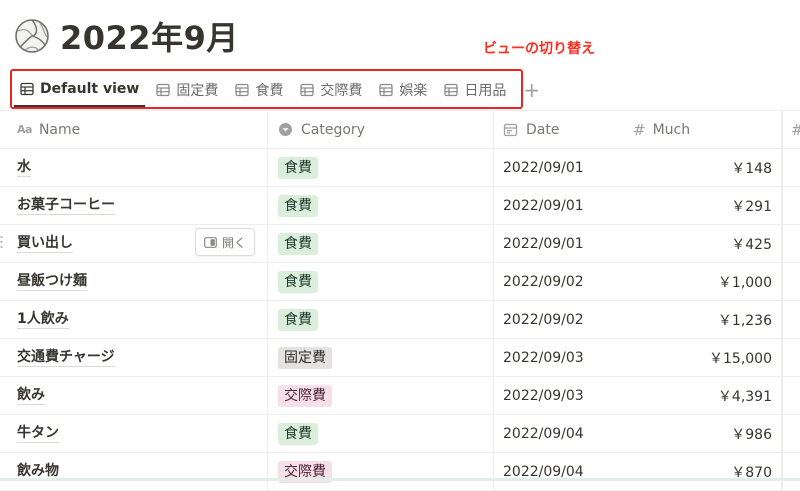 The height and width of the screenshot is (491, 800). I want to click on row-much: ￥986, so click(751, 434).